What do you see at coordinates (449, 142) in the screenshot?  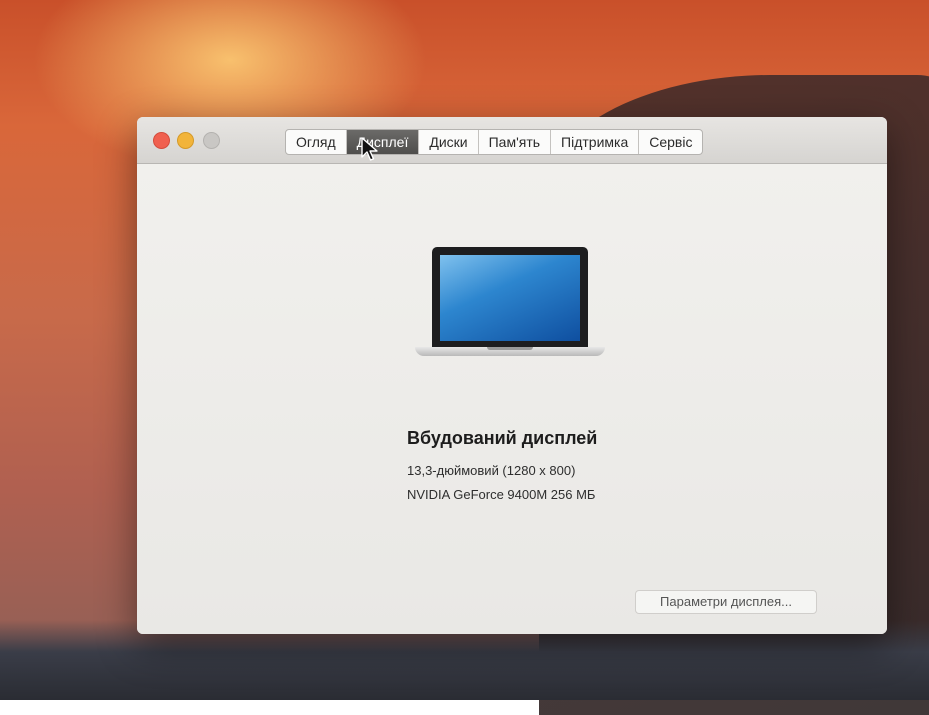 I see `tab-storage: Диски` at bounding box center [449, 142].